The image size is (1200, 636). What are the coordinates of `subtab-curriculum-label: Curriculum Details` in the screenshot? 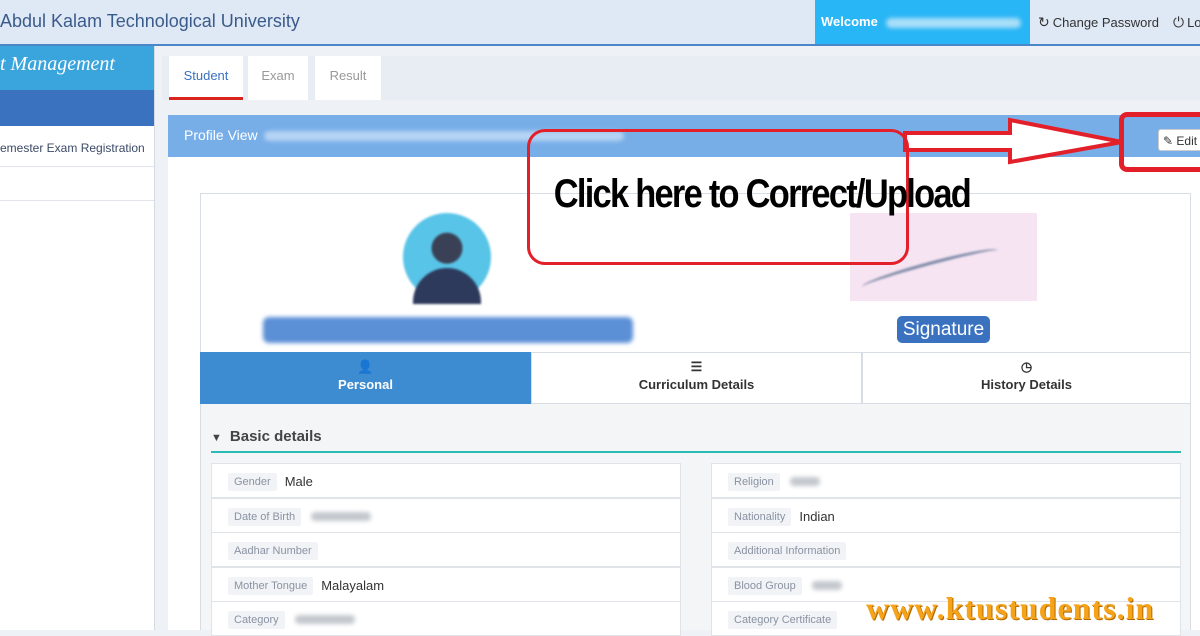 It's located at (696, 384).